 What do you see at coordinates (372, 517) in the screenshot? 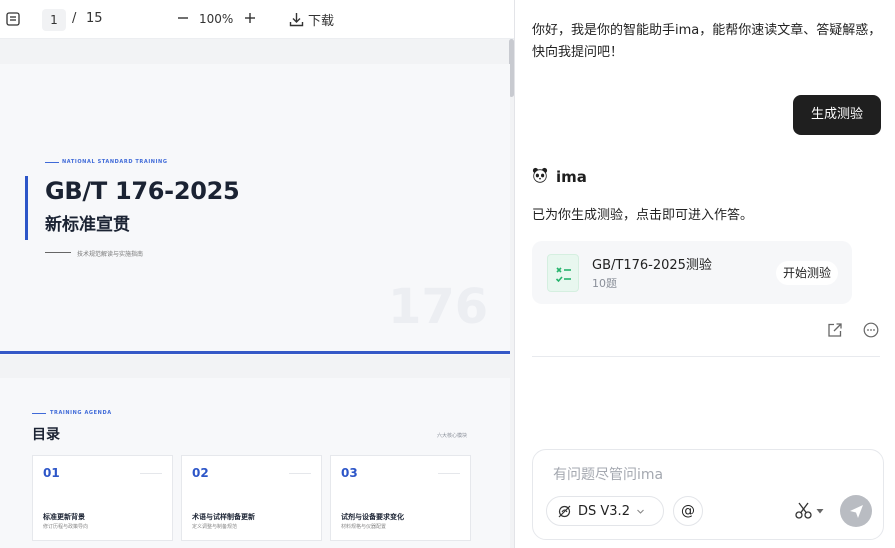
I see `agenda-title: 试剂与设备要求变化` at bounding box center [372, 517].